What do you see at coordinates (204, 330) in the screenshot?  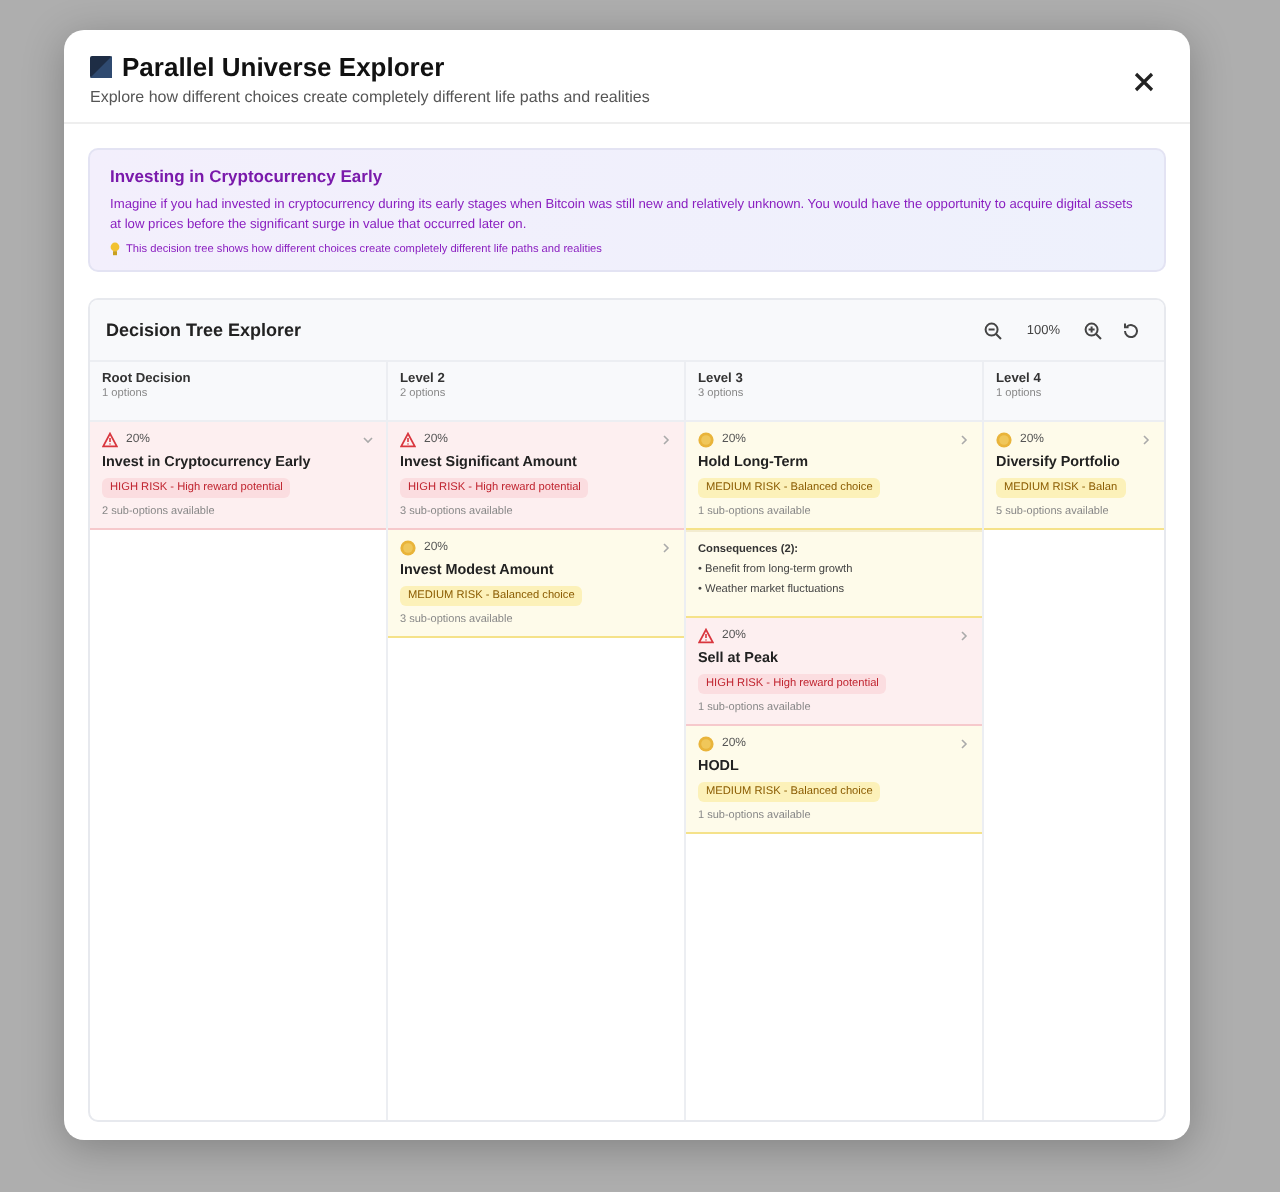 I see `panel-title: Decision Tree Explorer` at bounding box center [204, 330].